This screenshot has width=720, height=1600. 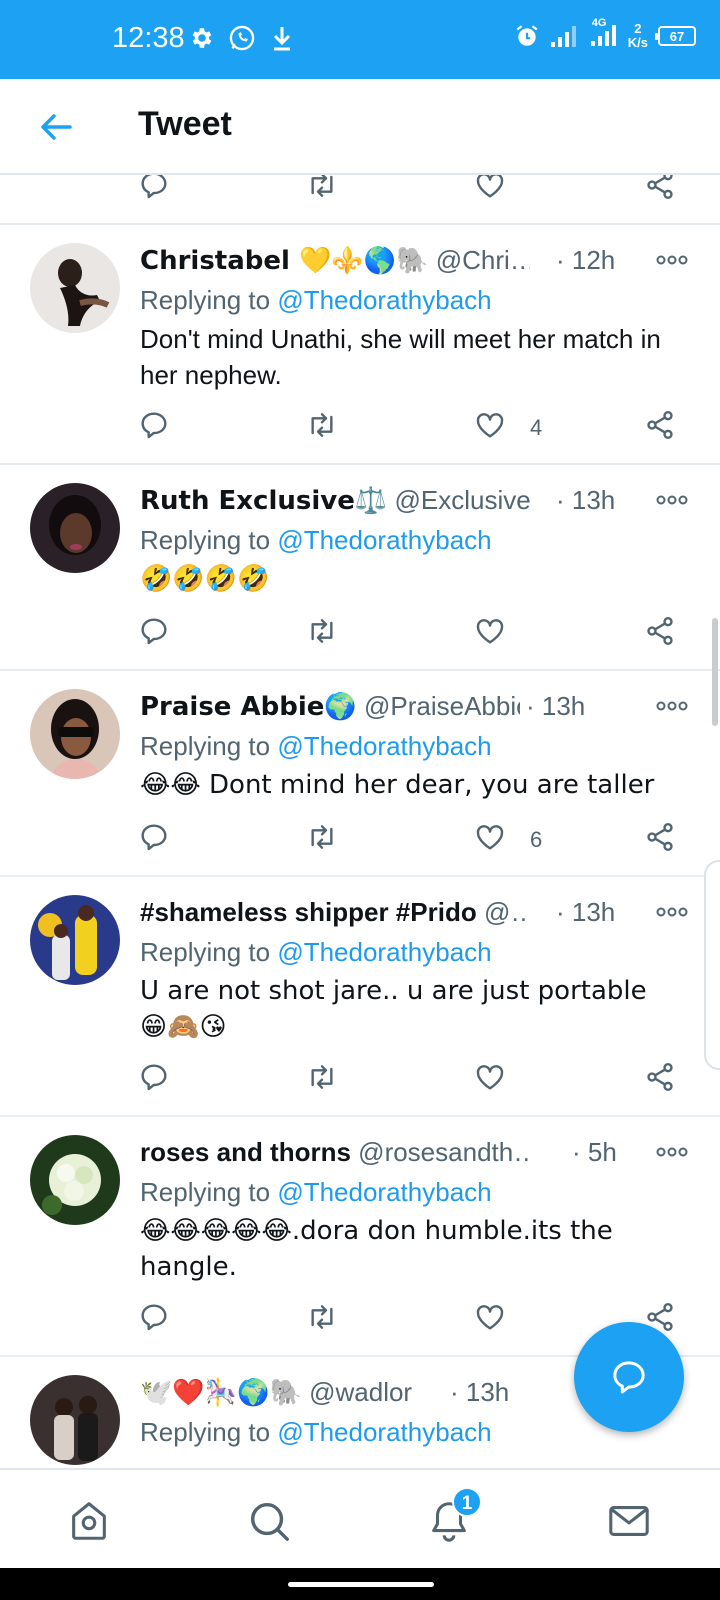 What do you see at coordinates (361, 1392) in the screenshot?
I see `user-handle: @wadlor` at bounding box center [361, 1392].